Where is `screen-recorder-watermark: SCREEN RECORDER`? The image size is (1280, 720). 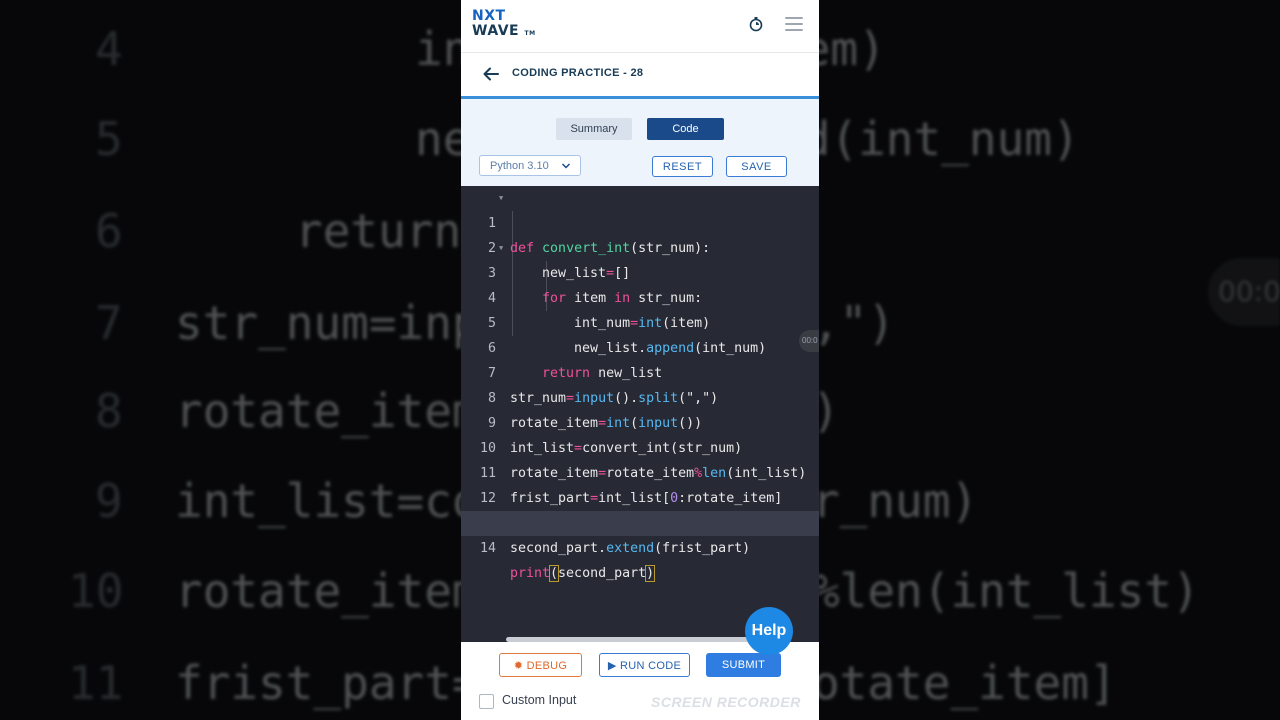 screen-recorder-watermark: SCREEN RECORDER is located at coordinates (726, 702).